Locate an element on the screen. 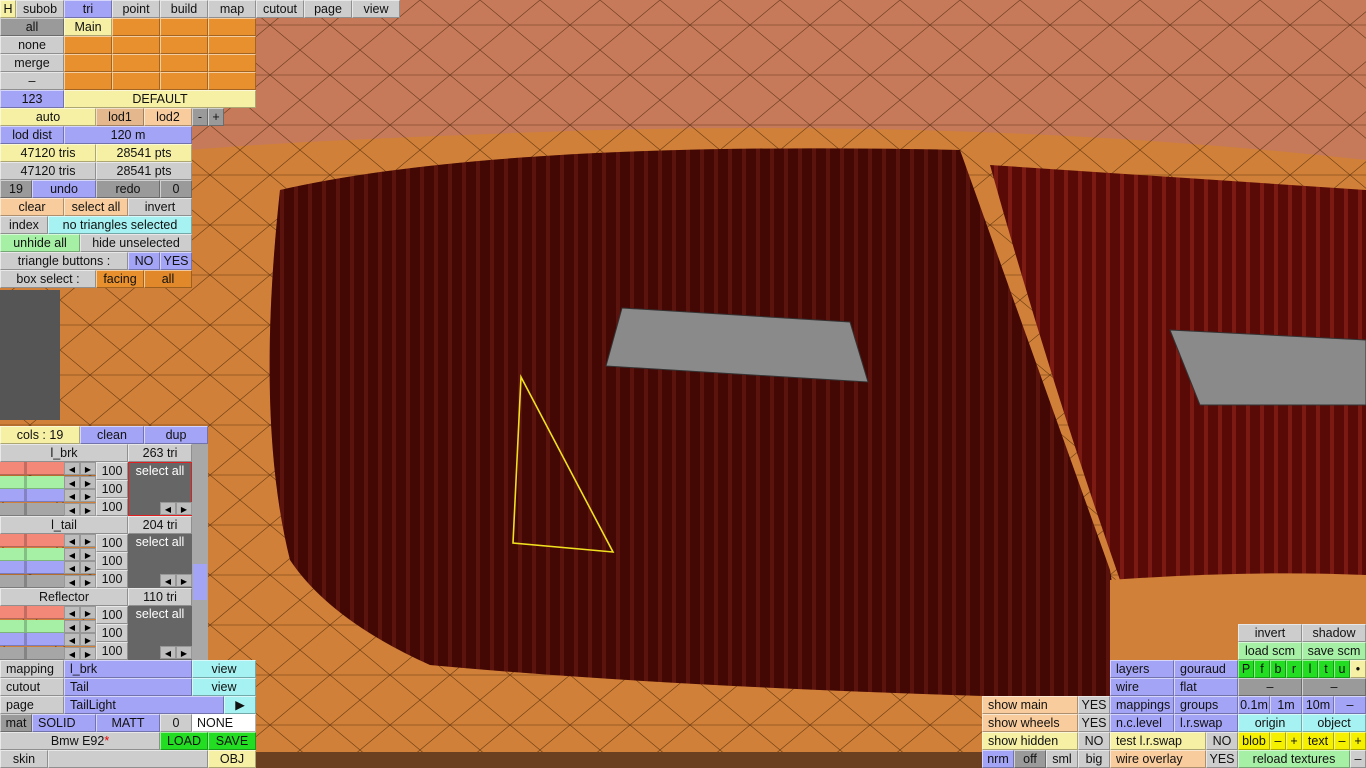 The width and height of the screenshot is (1366, 768). dup-button: dup is located at coordinates (176, 435).